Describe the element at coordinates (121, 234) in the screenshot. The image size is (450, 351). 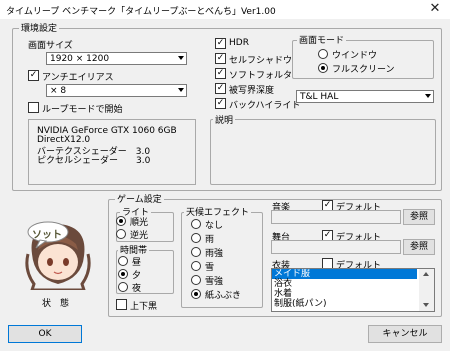
I see `light-back-radio` at that location.